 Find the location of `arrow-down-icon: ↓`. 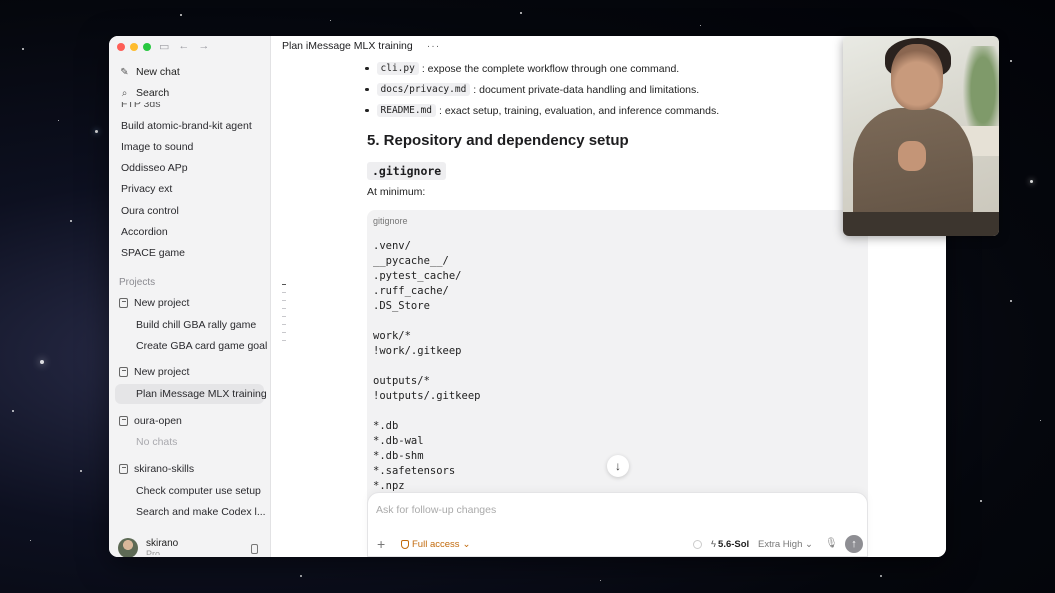

arrow-down-icon: ↓ is located at coordinates (618, 466).